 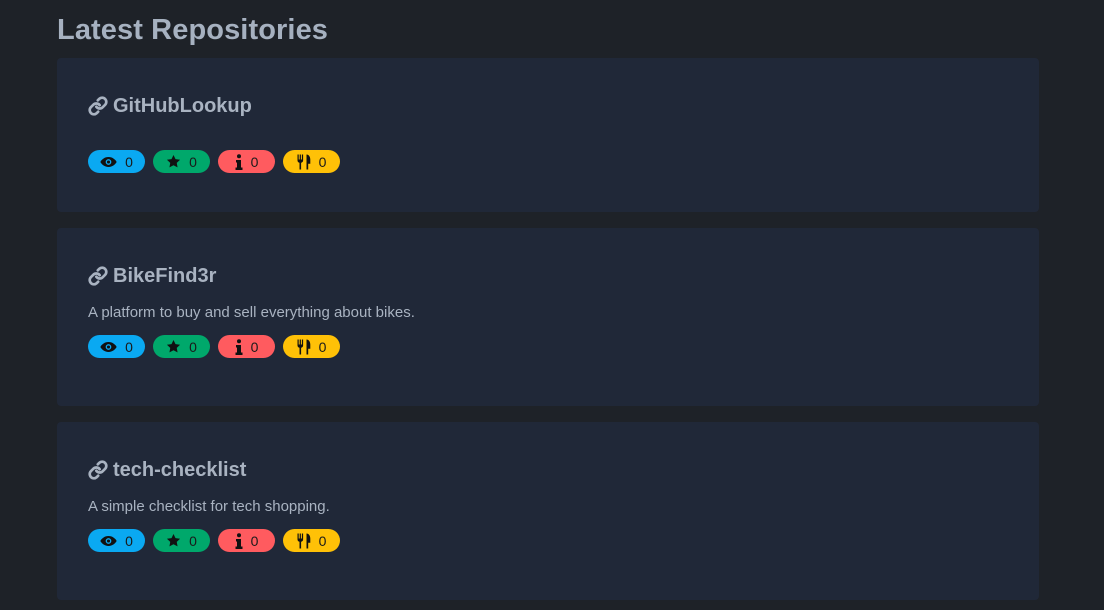 I want to click on repo-name-row: GitHubLookup, so click(x=548, y=106).